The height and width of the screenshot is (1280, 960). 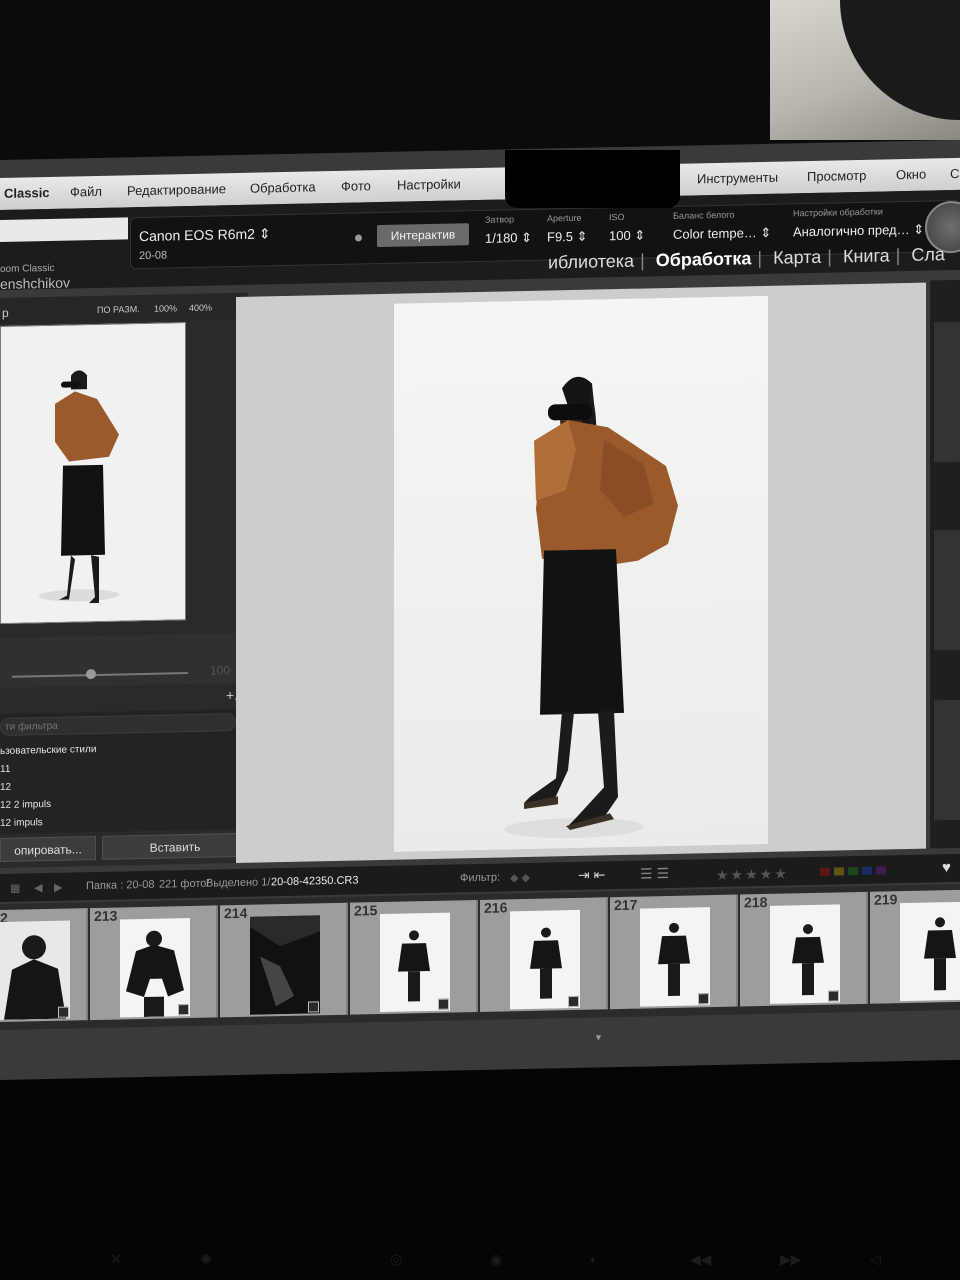 I want to click on amount-slider-thumb, so click(x=91, y=674).